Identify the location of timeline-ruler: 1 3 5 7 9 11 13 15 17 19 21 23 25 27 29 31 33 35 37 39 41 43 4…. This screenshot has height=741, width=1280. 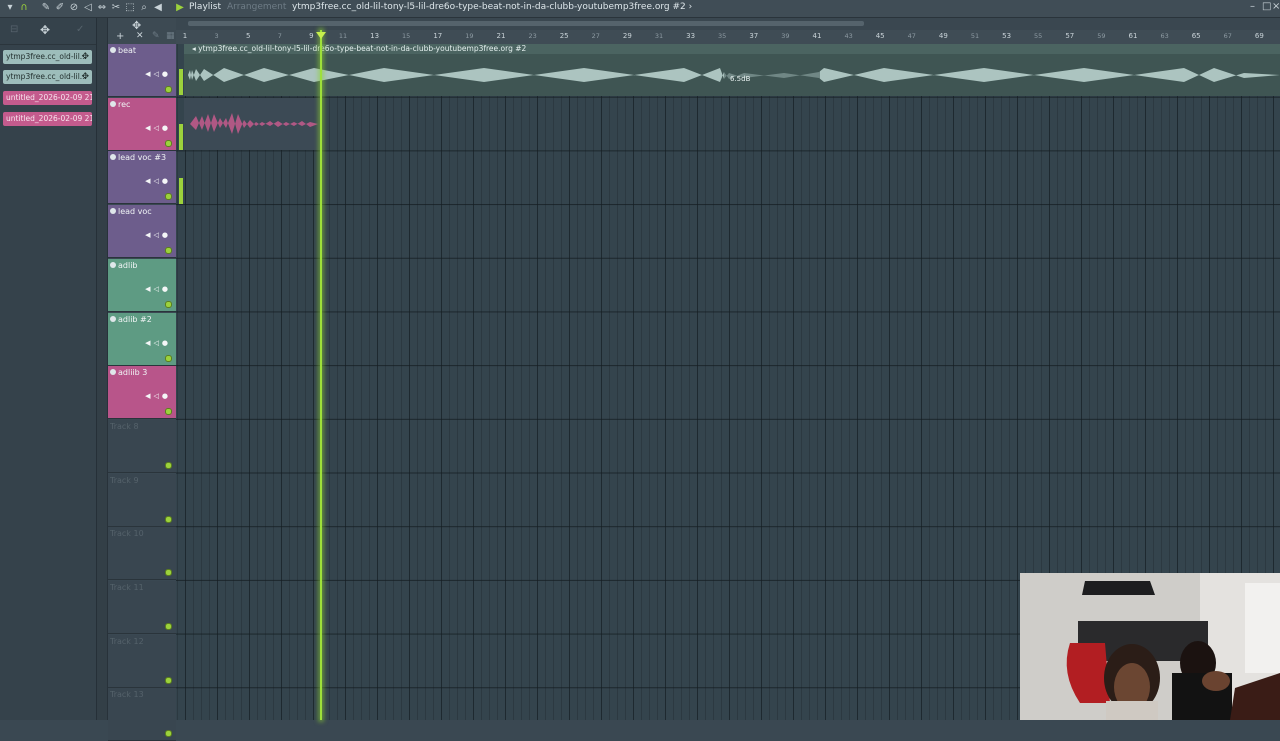
(728, 37).